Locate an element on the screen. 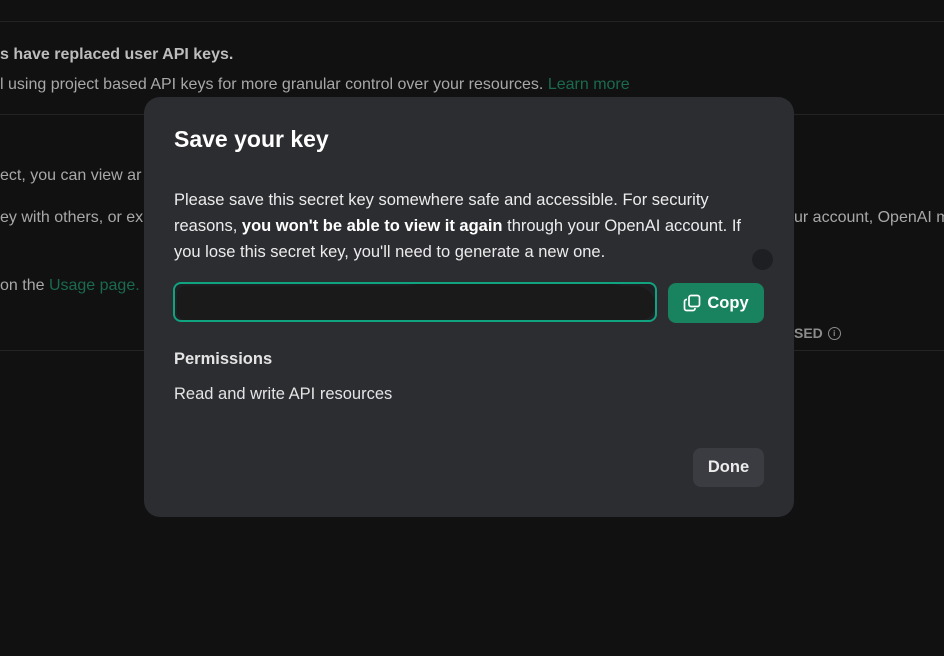  description-line-2-right: ur account, OpenAI m is located at coordinates (869, 217).